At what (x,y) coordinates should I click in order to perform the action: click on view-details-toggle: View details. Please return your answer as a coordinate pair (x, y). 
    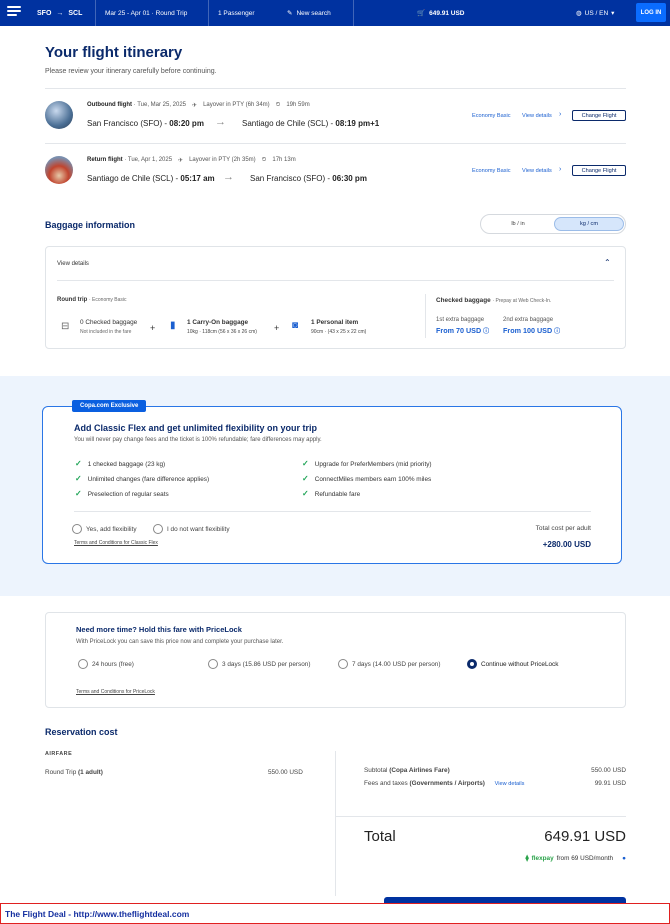
    Looking at the image, I should click on (73, 264).